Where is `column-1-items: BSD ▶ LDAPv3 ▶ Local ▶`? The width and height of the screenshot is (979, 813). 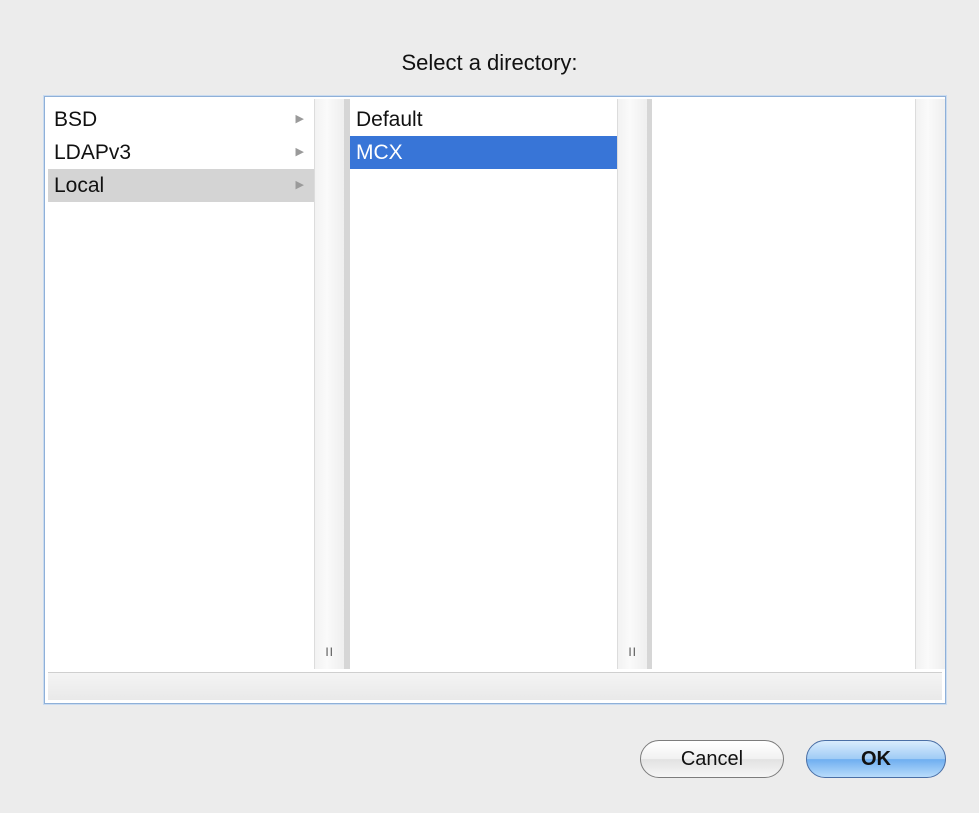 column-1-items: BSD ▶ LDAPv3 ▶ Local ▶ is located at coordinates (181, 152).